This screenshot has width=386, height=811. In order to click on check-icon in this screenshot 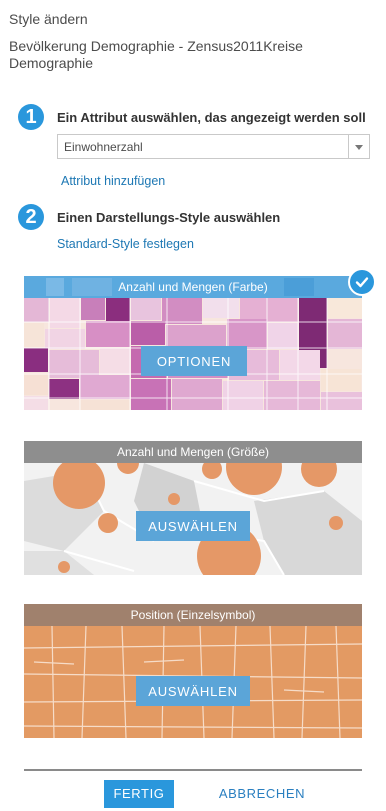, I will do `click(362, 282)`.